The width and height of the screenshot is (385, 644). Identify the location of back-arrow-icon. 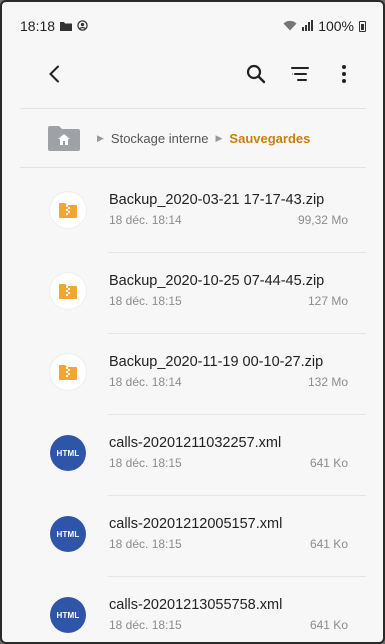
(54, 74).